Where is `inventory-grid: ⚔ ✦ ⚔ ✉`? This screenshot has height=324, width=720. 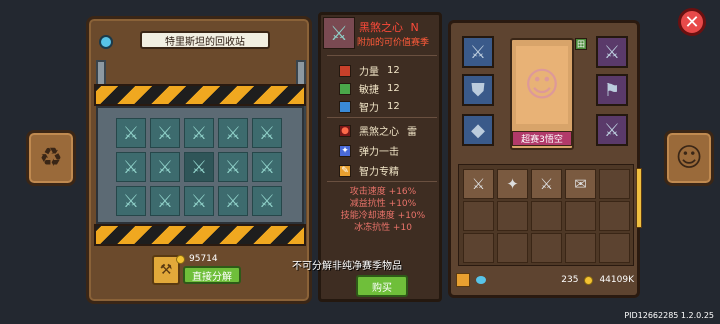 inventory-grid: ⚔ ✦ ⚔ ✉ is located at coordinates (546, 215).